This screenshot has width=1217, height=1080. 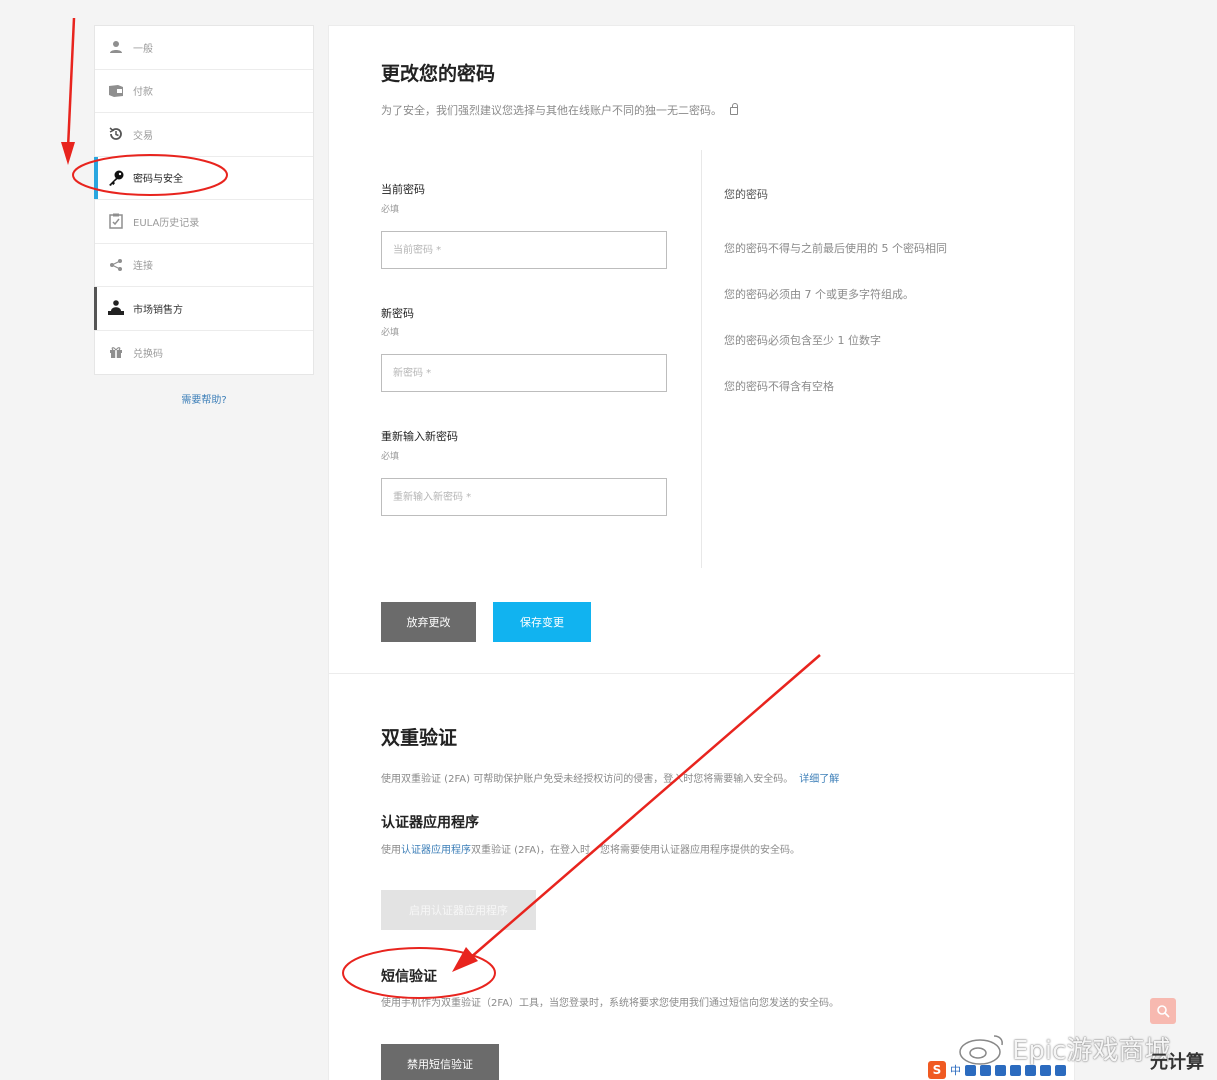 What do you see at coordinates (955, 1070) in the screenshot?
I see `ime-language: 中` at bounding box center [955, 1070].